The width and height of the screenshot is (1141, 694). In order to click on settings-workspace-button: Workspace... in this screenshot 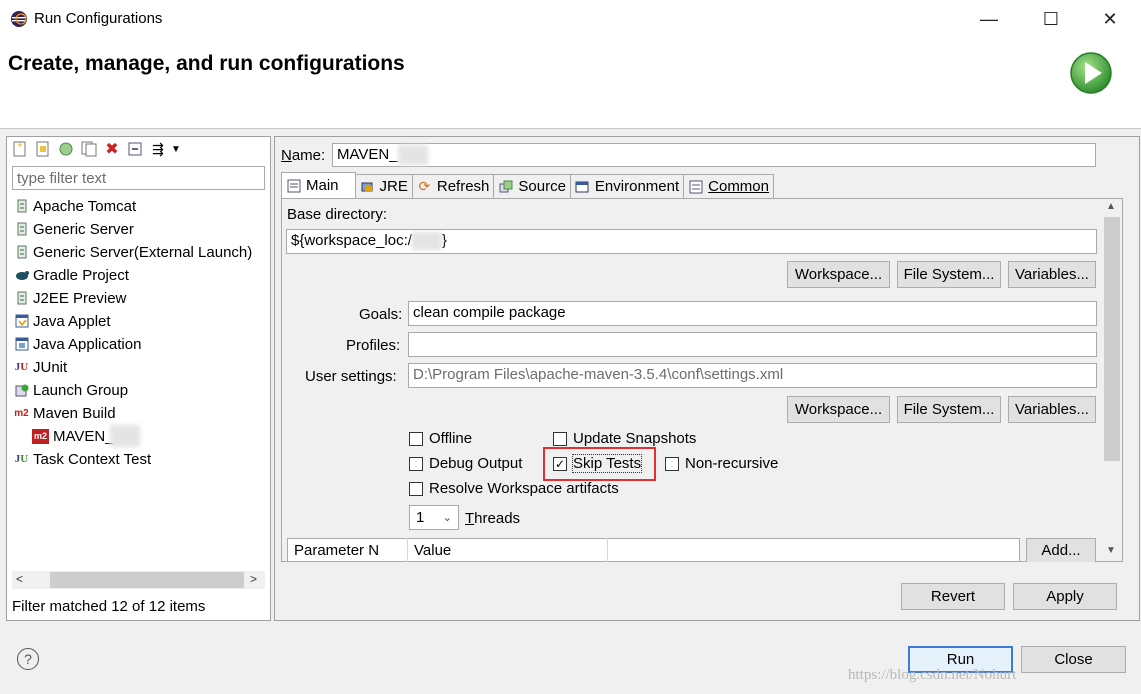, I will do `click(838, 409)`.